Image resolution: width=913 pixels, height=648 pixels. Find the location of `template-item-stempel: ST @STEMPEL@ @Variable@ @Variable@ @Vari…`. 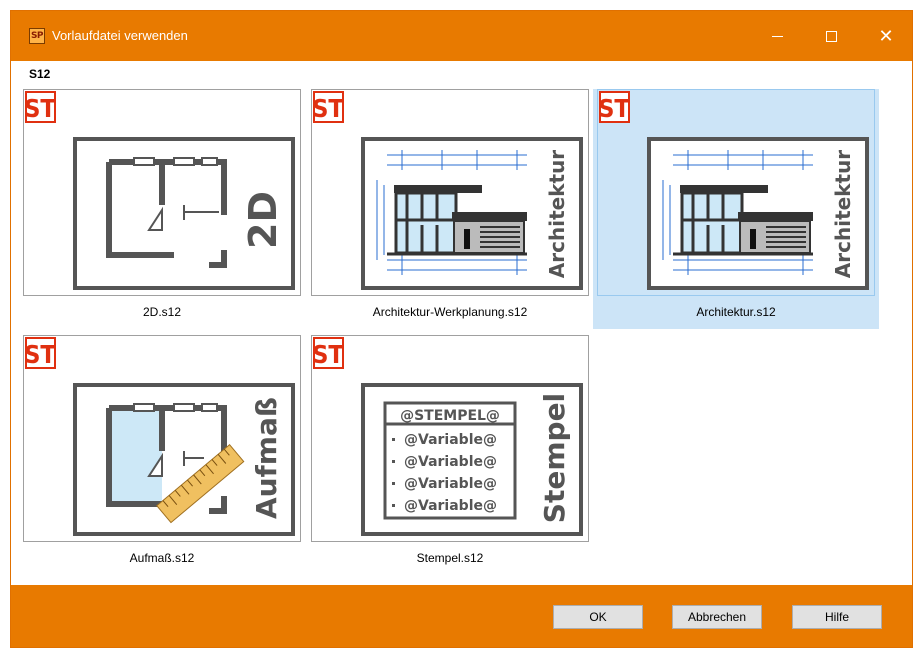

template-item-stempel: ST @STEMPEL@ @Variable@ @Variable@ @Vari… is located at coordinates (450, 455).